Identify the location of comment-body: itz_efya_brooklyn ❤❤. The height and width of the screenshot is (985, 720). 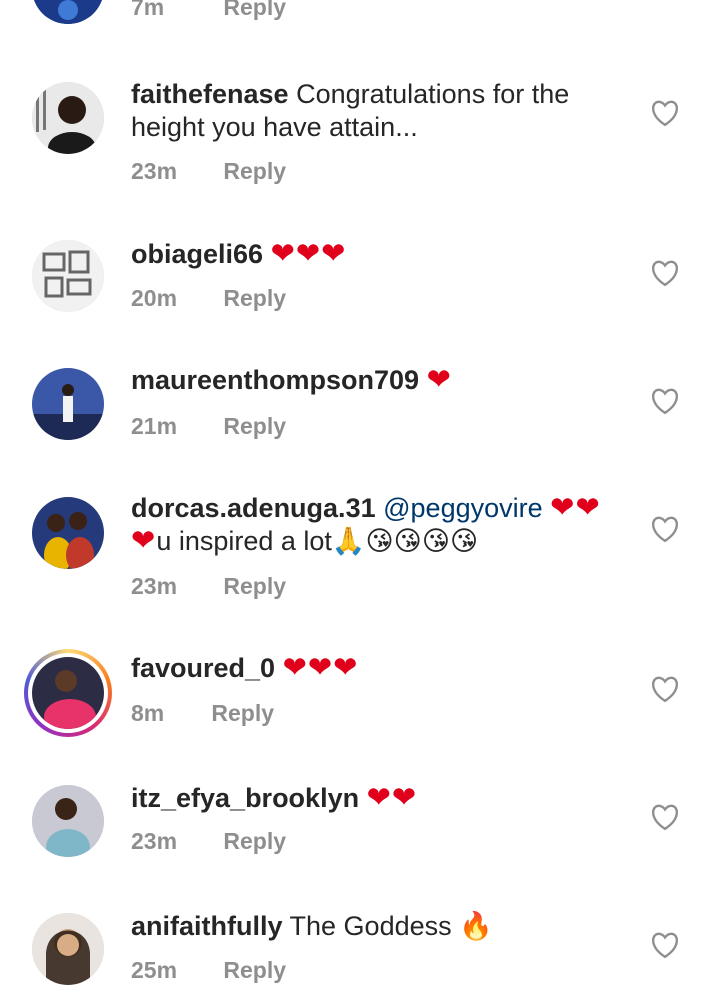
(371, 798).